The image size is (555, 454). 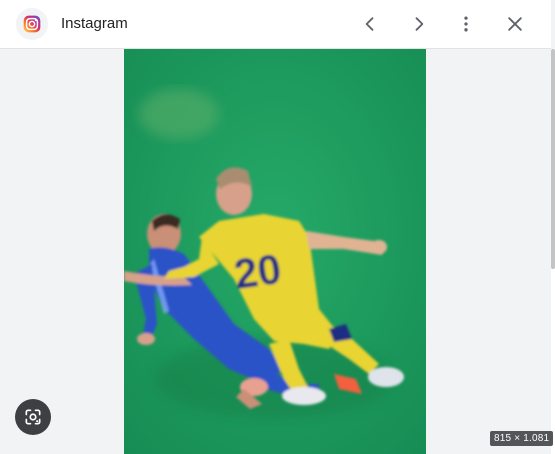 I want to click on source-title: Instagram, so click(x=94, y=23).